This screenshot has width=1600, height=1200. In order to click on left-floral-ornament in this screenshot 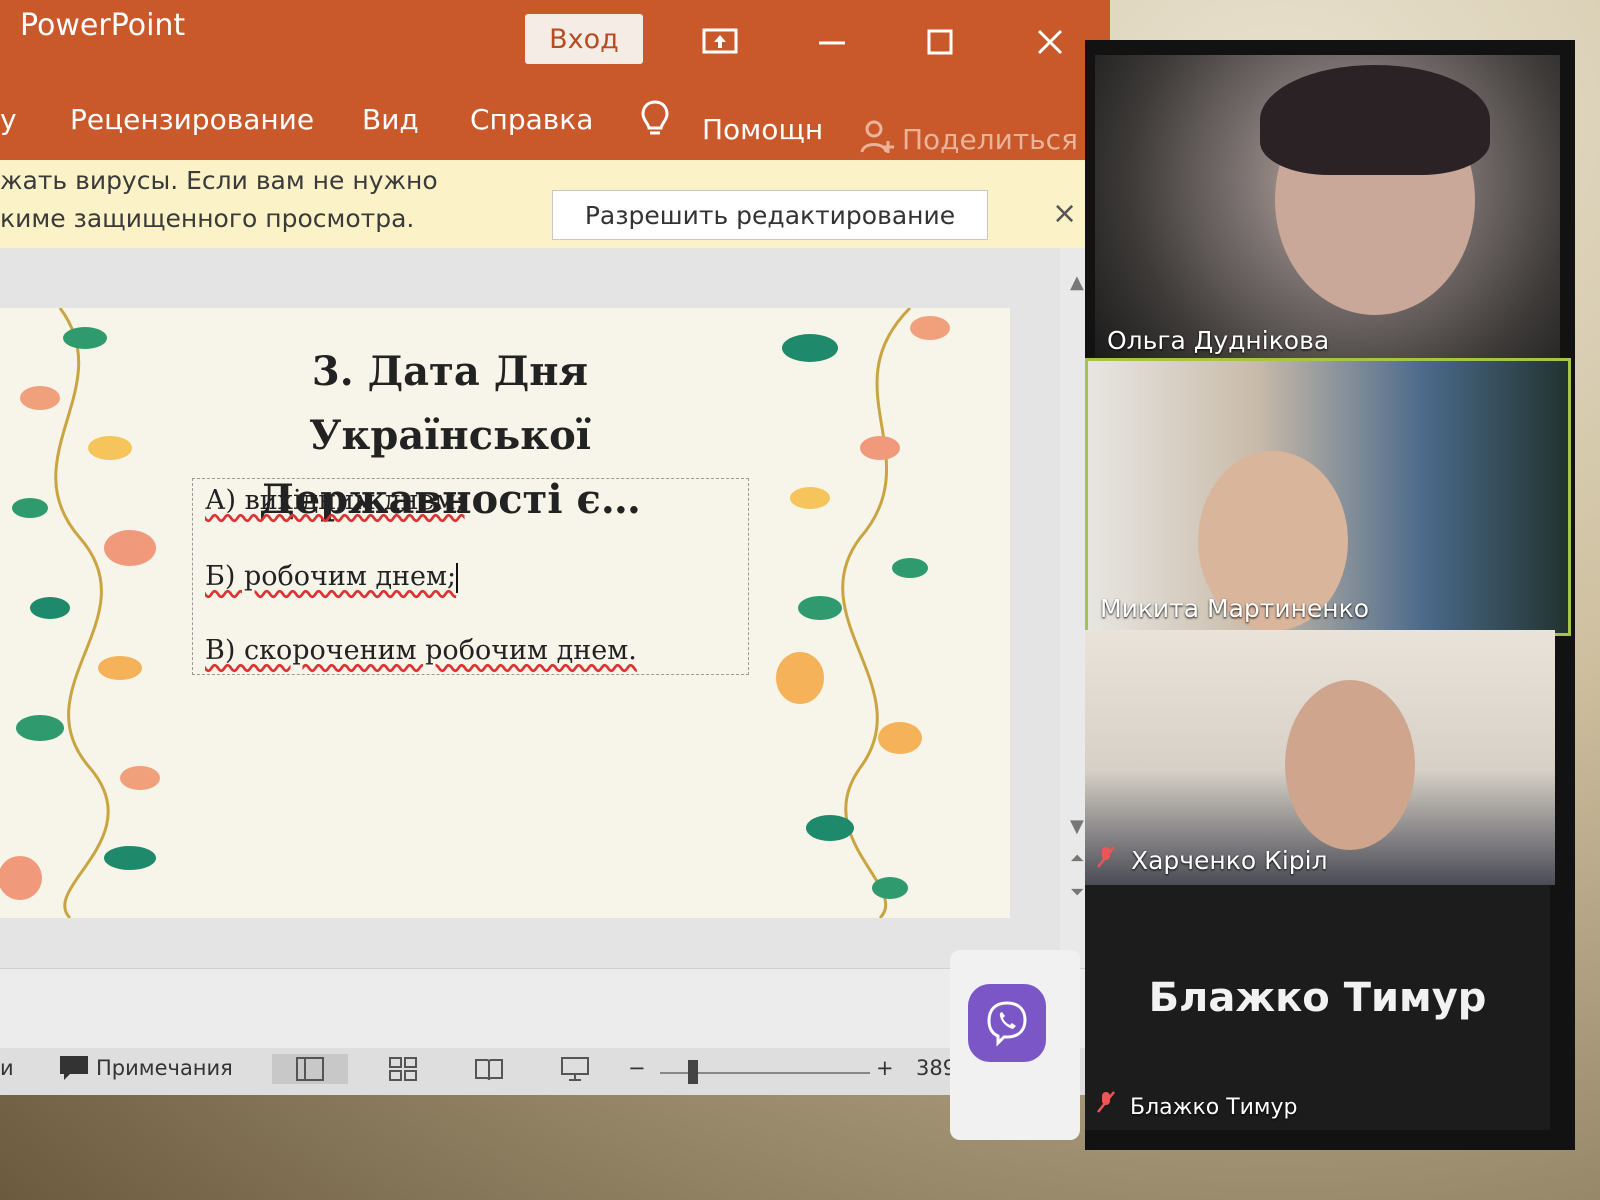, I will do `click(80, 613)`.